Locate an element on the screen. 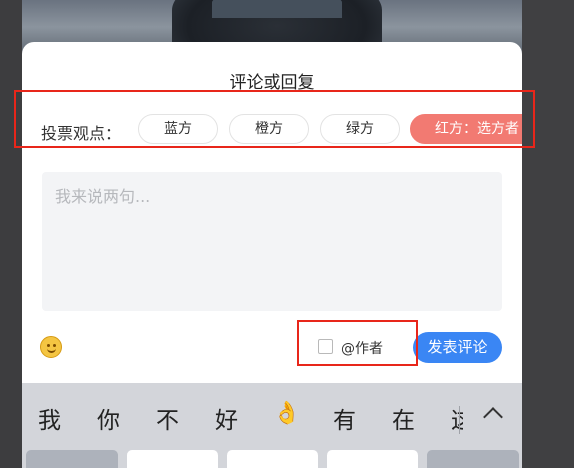 This screenshot has width=574, height=468. candidate-word: 我 is located at coordinates (49, 418).